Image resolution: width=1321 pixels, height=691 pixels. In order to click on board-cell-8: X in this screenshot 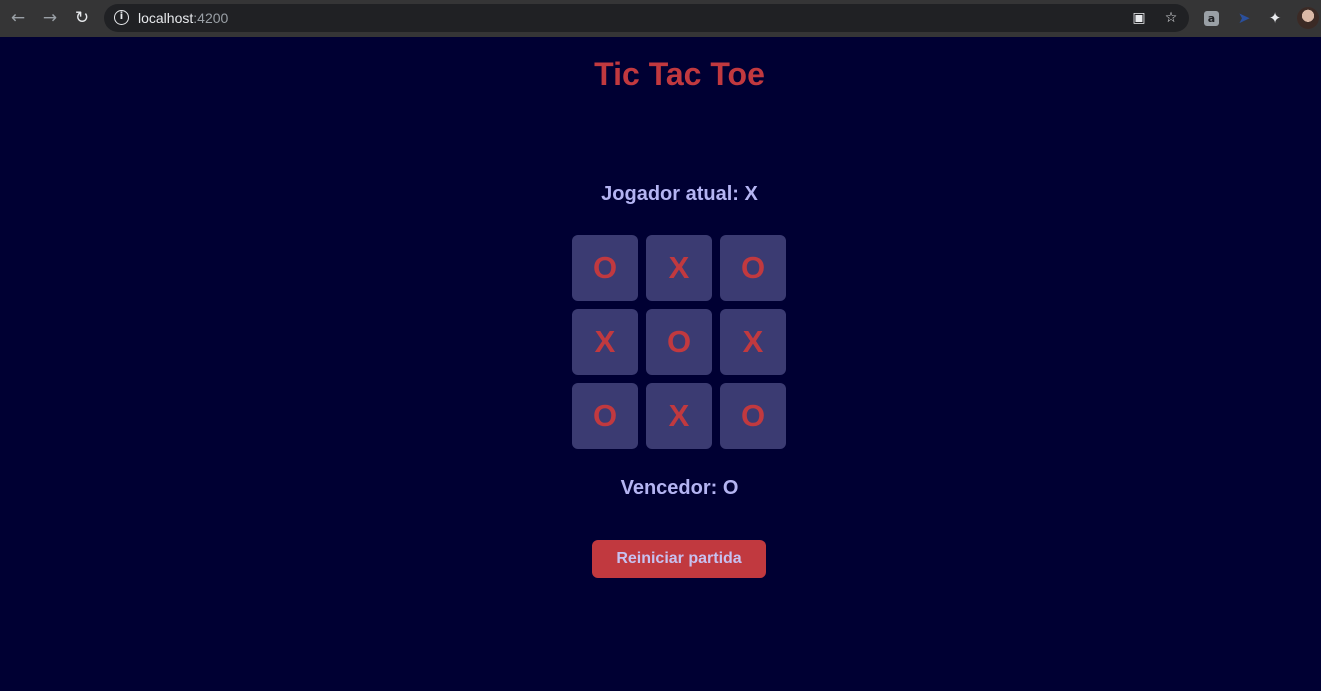, I will do `click(679, 416)`.